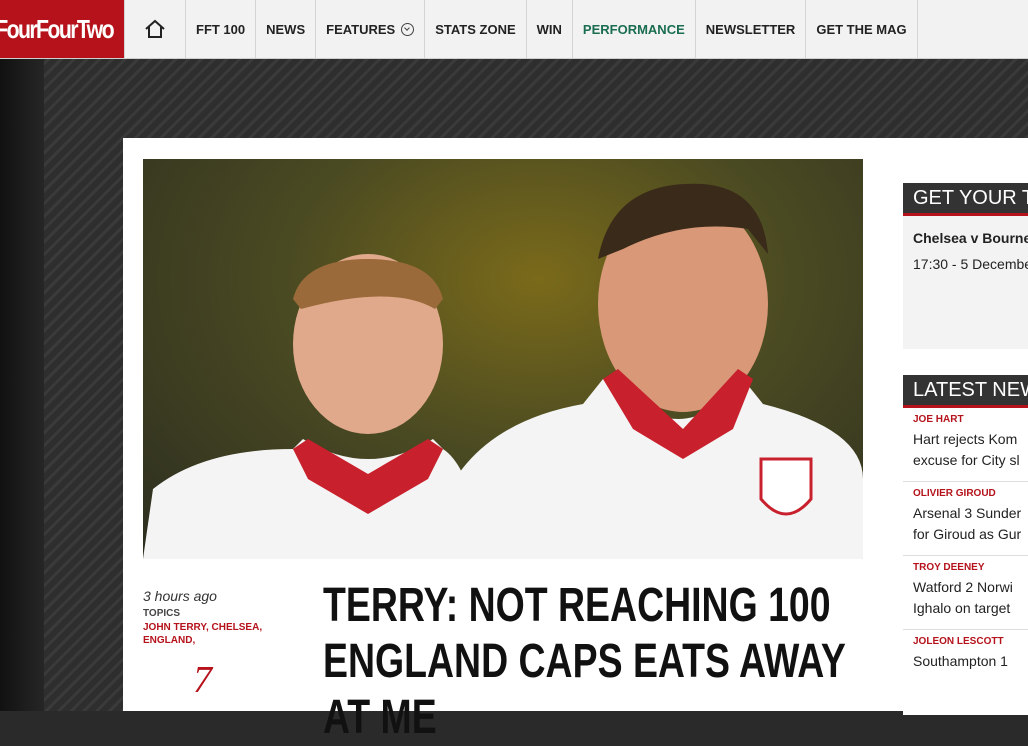  I want to click on nav-label: NEWSLETTER, so click(750, 29).